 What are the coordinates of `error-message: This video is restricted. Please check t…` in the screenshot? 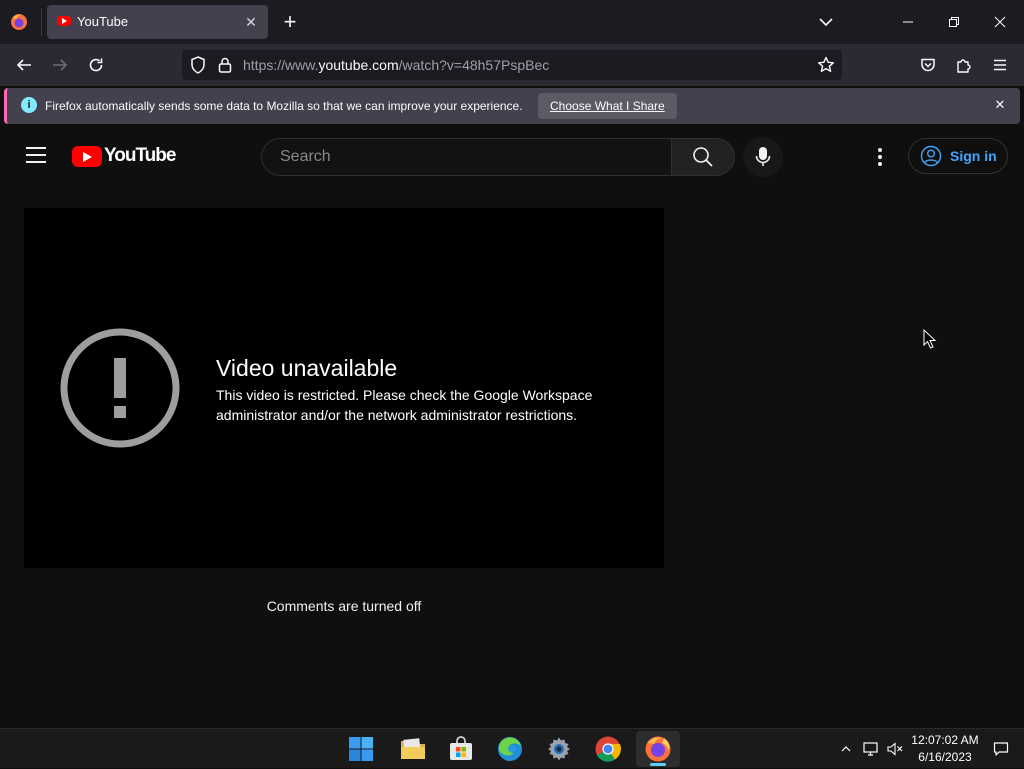 It's located at (404, 405).